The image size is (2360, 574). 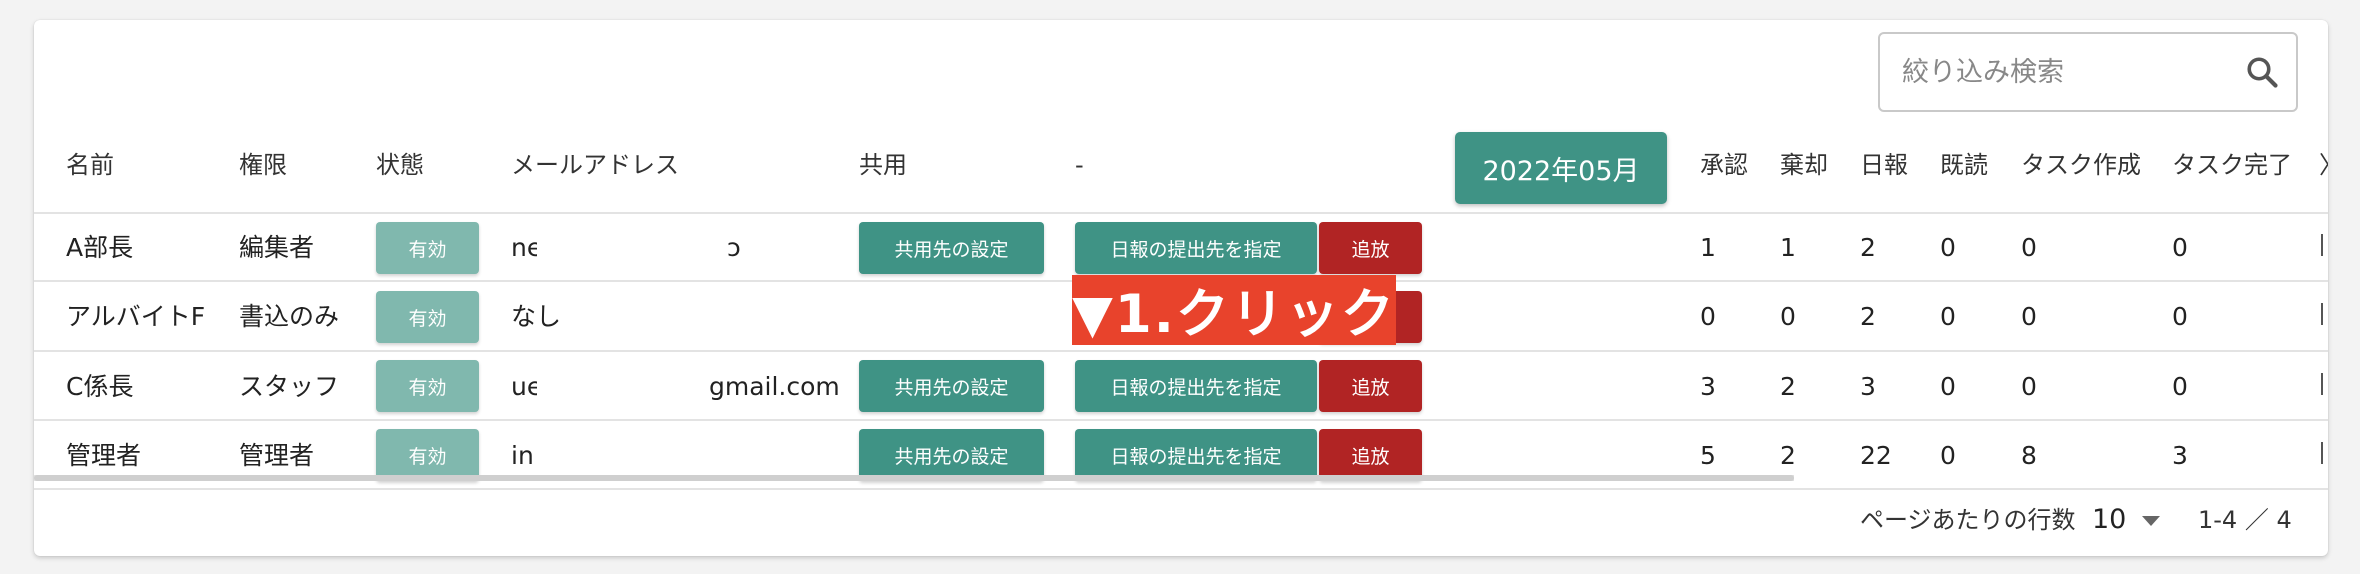 What do you see at coordinates (90, 165) in the screenshot?
I see `col-header-name: 名前` at bounding box center [90, 165].